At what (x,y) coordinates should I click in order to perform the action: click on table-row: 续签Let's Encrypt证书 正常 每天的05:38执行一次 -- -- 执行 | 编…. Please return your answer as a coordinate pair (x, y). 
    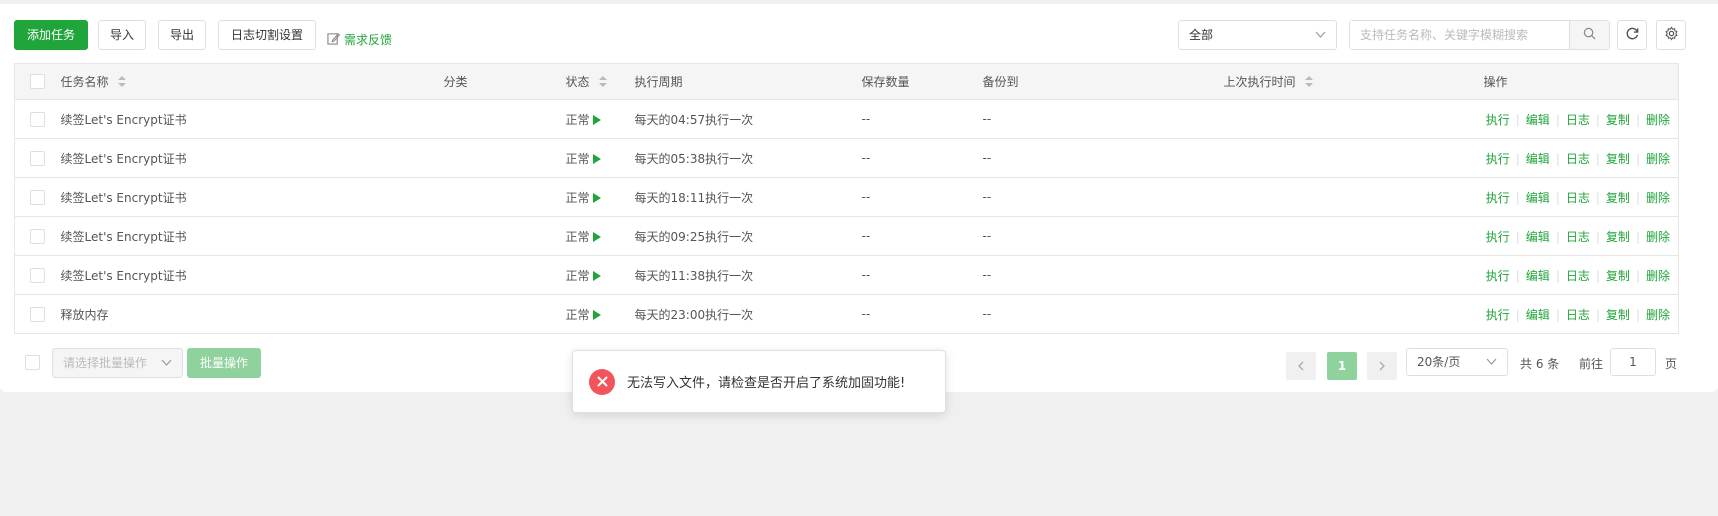
    Looking at the image, I should click on (846, 158).